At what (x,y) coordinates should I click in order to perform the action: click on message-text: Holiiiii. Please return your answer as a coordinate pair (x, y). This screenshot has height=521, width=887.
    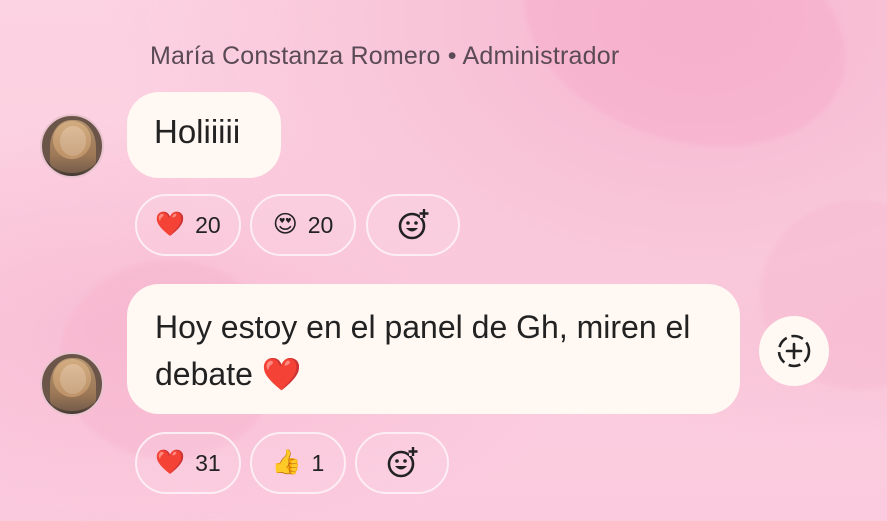
    Looking at the image, I should click on (197, 131).